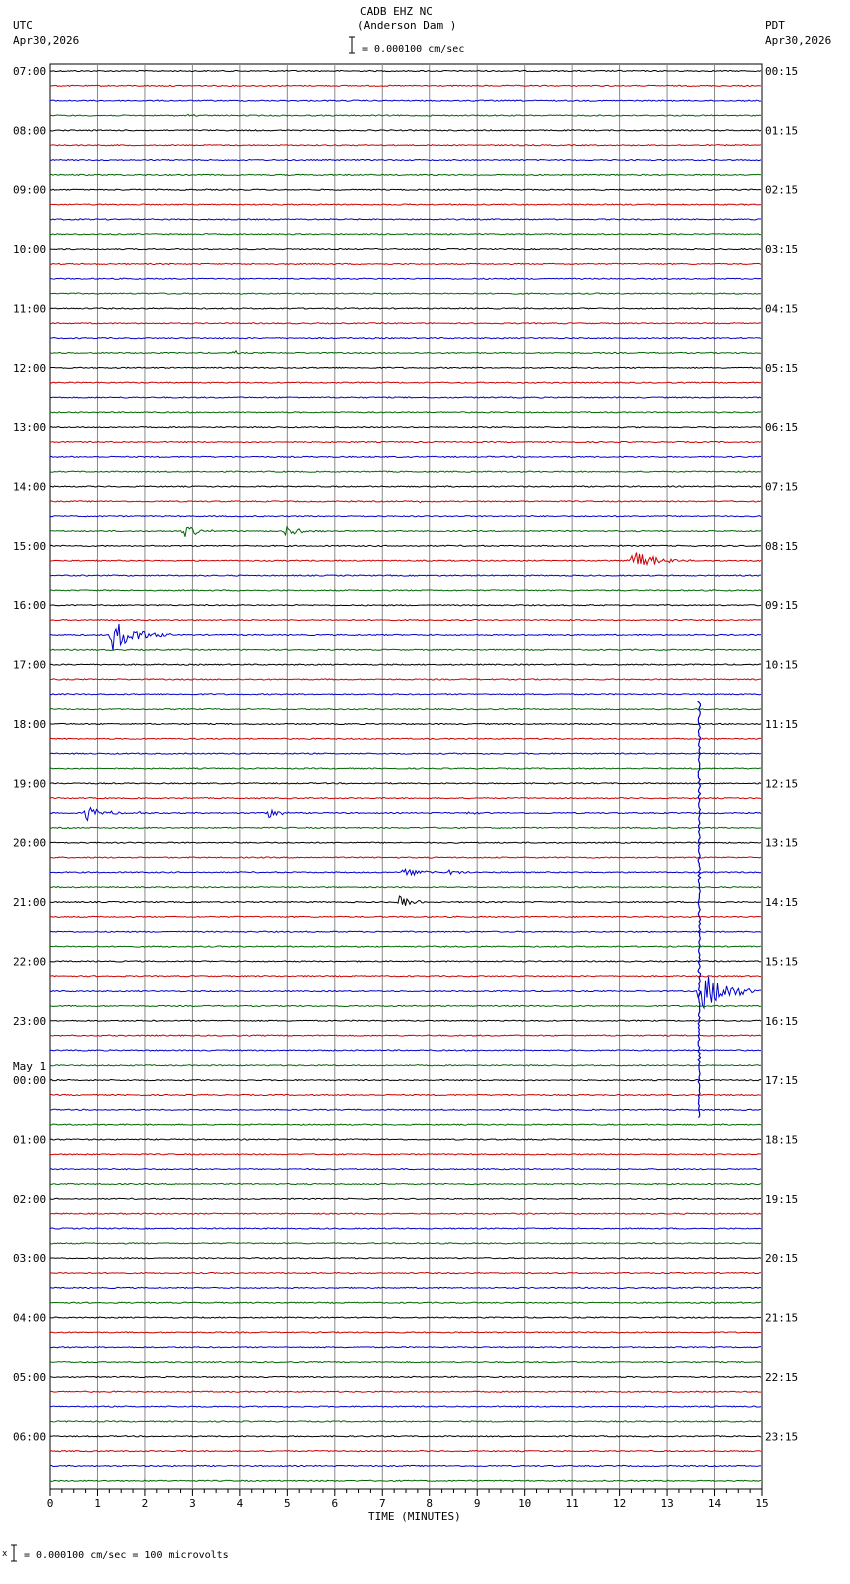 This screenshot has width=850, height=1584. Describe the element at coordinates (619, 1503) in the screenshot. I see `x-tick-label: 12` at that location.